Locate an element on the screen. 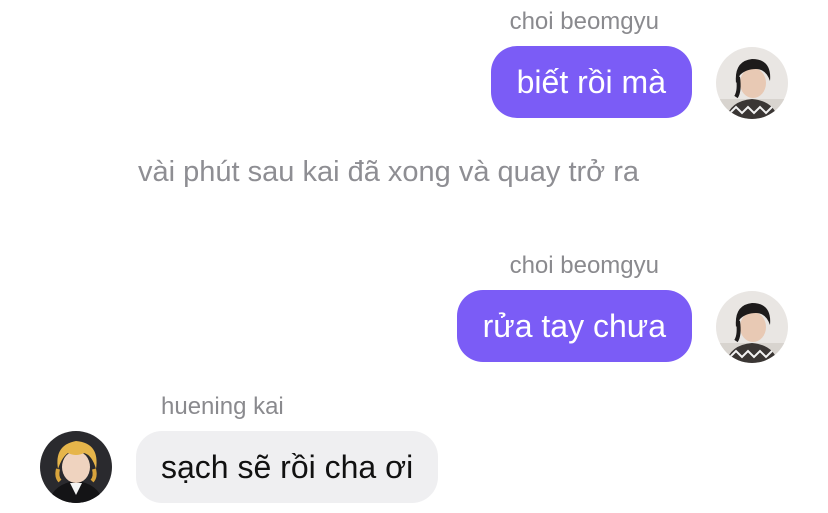 This screenshot has height=513, width=828. narration-text: vài phút sau kai đã xong và quay trở ra is located at coordinates (389, 172).